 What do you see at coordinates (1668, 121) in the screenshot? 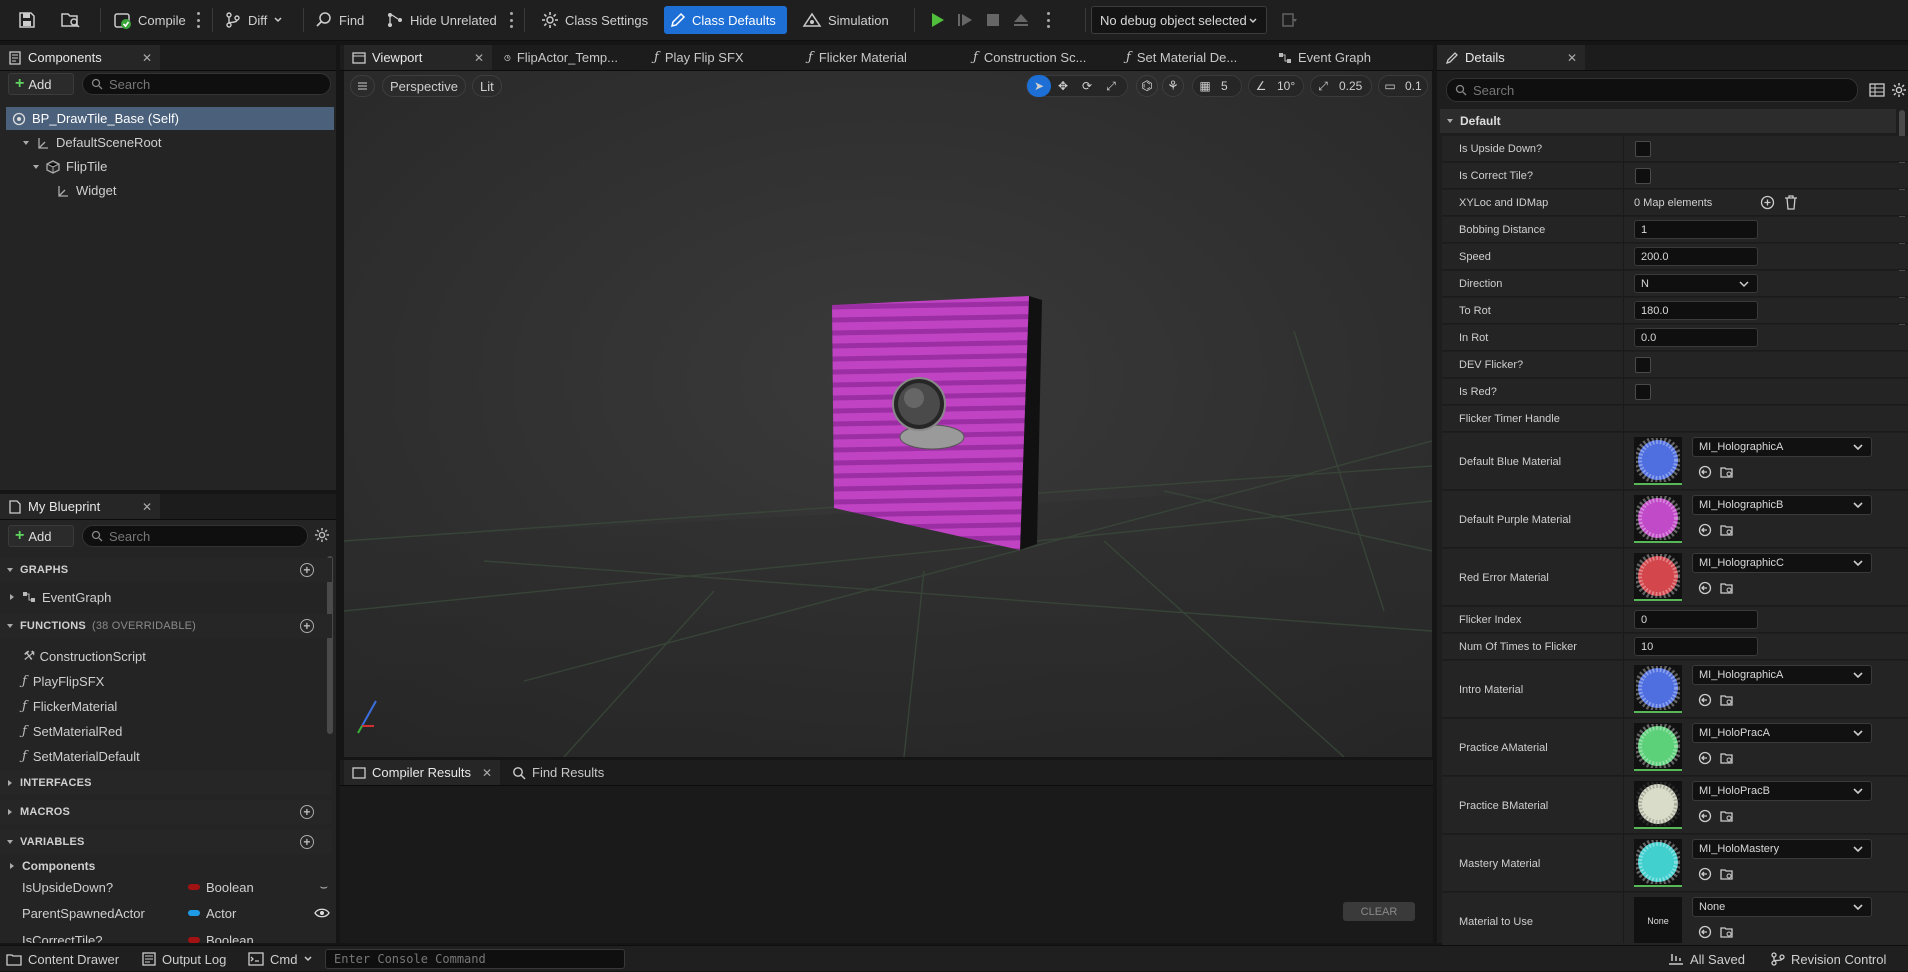
I see `default-section-header: Default` at bounding box center [1668, 121].